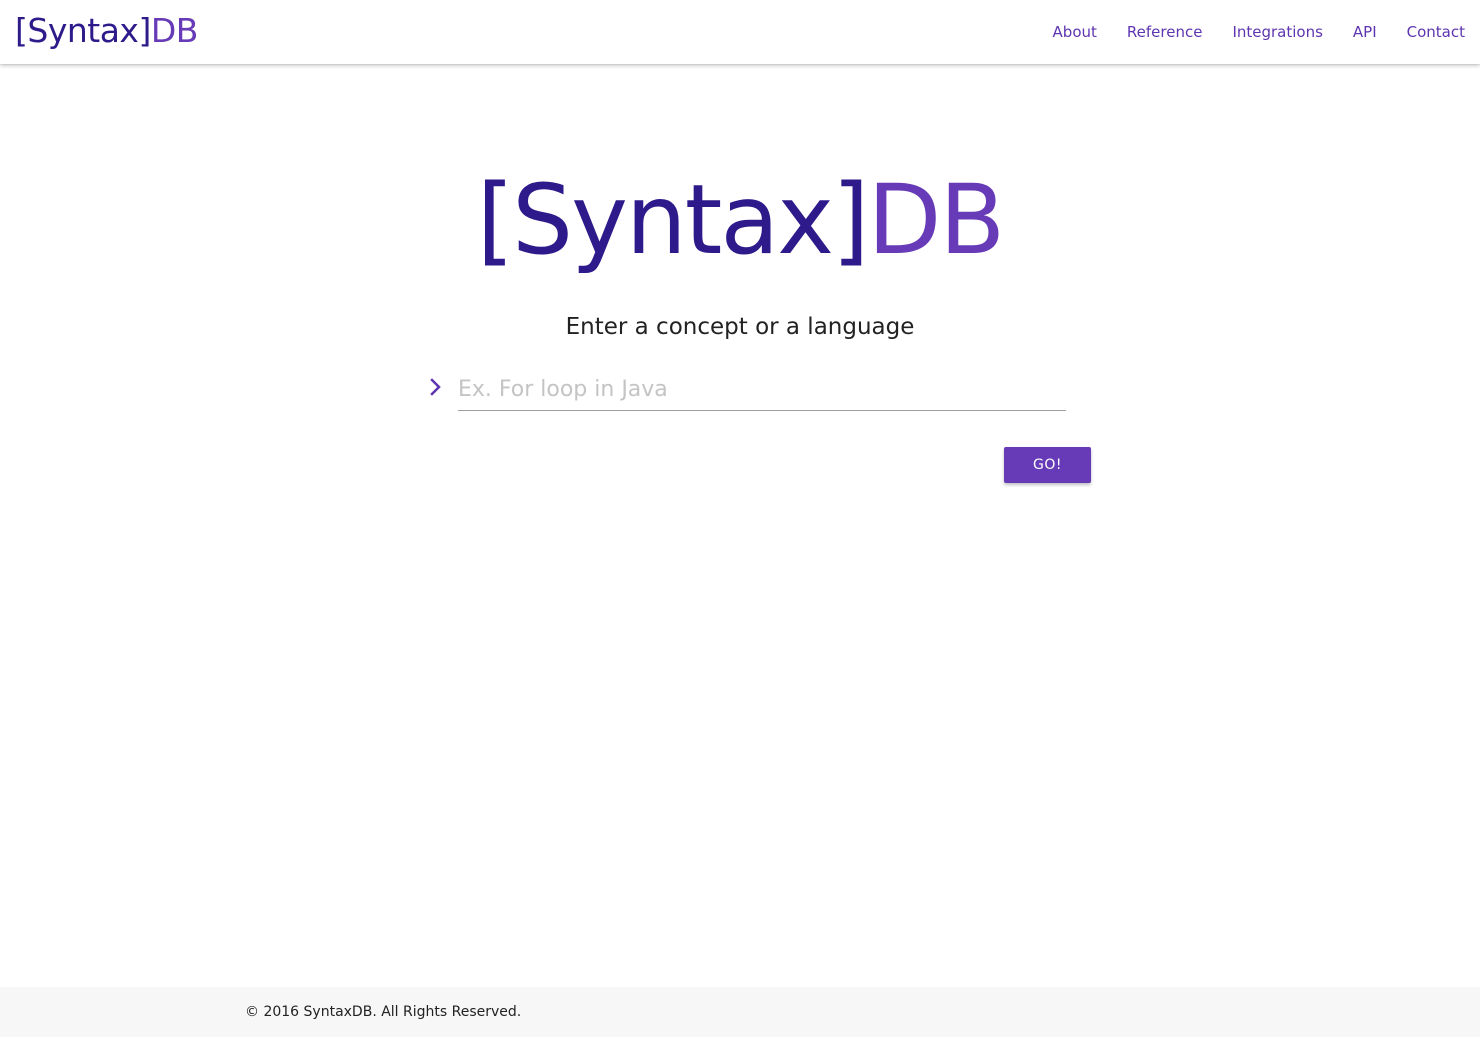 Image resolution: width=1480 pixels, height=1037 pixels. What do you see at coordinates (174, 30) in the screenshot?
I see `brand-logo-db-text: DB` at bounding box center [174, 30].